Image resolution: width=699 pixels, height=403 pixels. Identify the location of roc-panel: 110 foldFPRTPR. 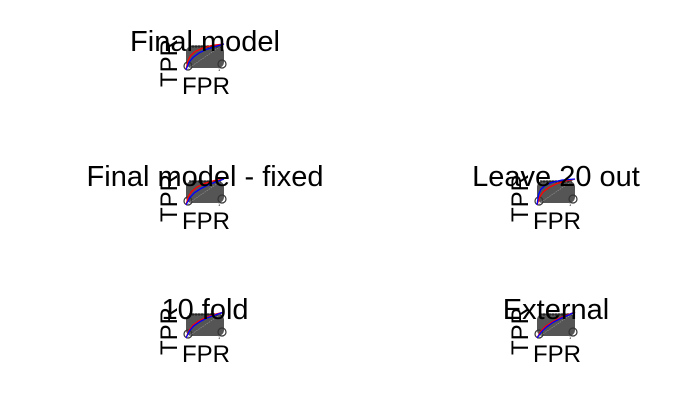
(202, 331).